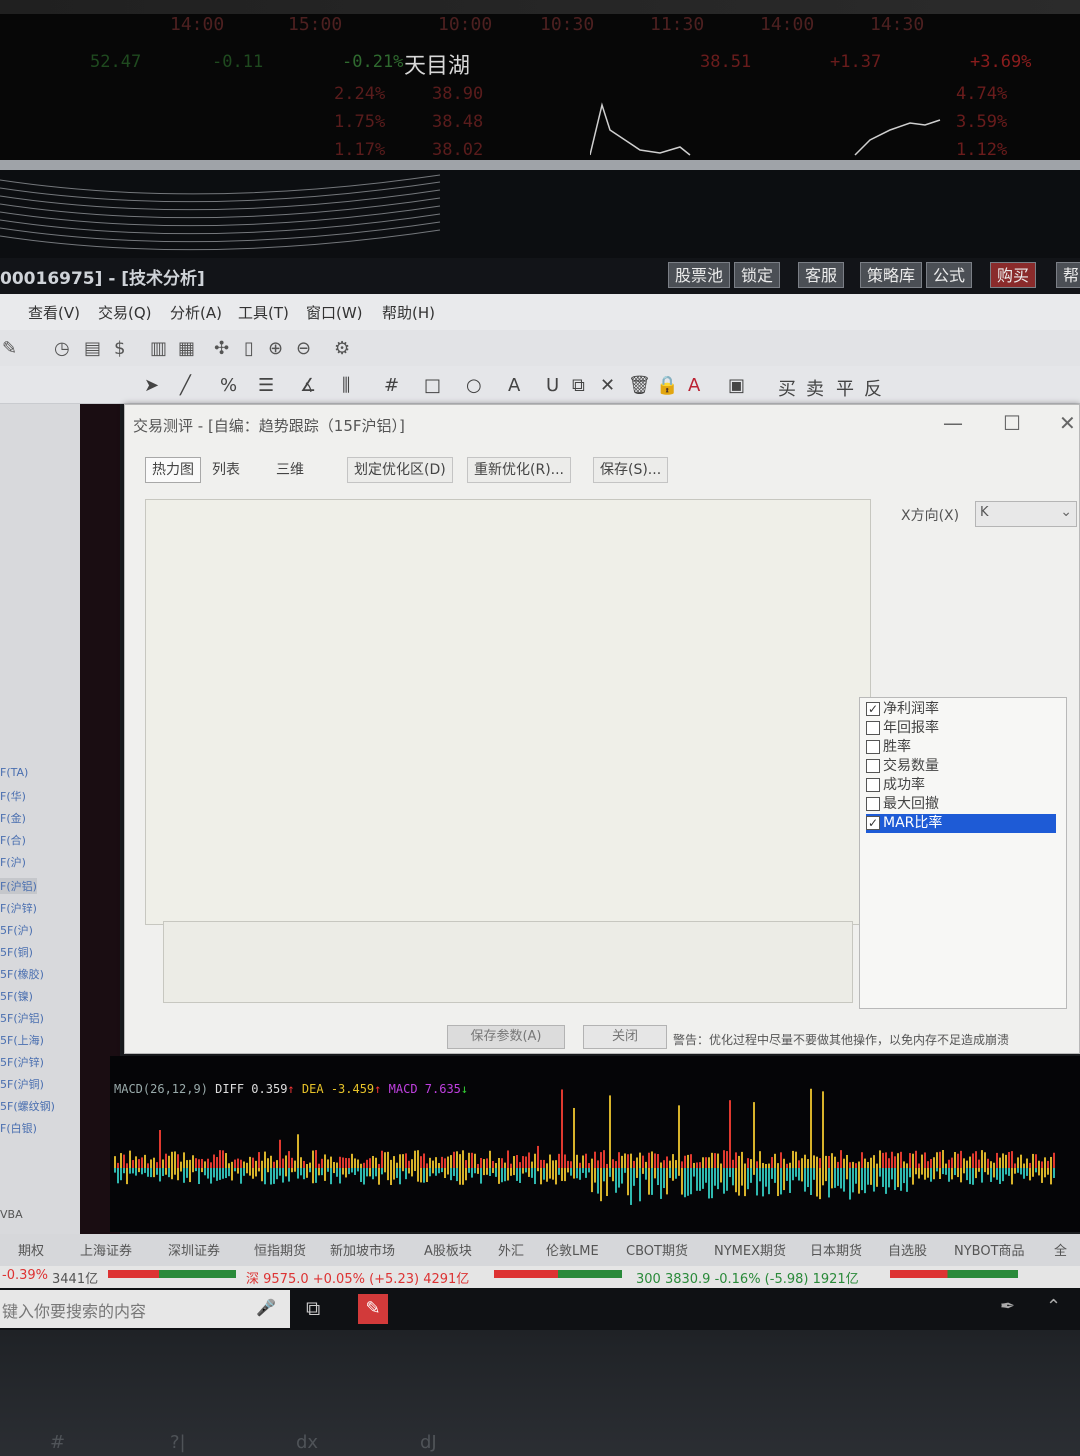  Describe the element at coordinates (1053, 1306) in the screenshot. I see `chevron-up-icon: ⌃` at that location.